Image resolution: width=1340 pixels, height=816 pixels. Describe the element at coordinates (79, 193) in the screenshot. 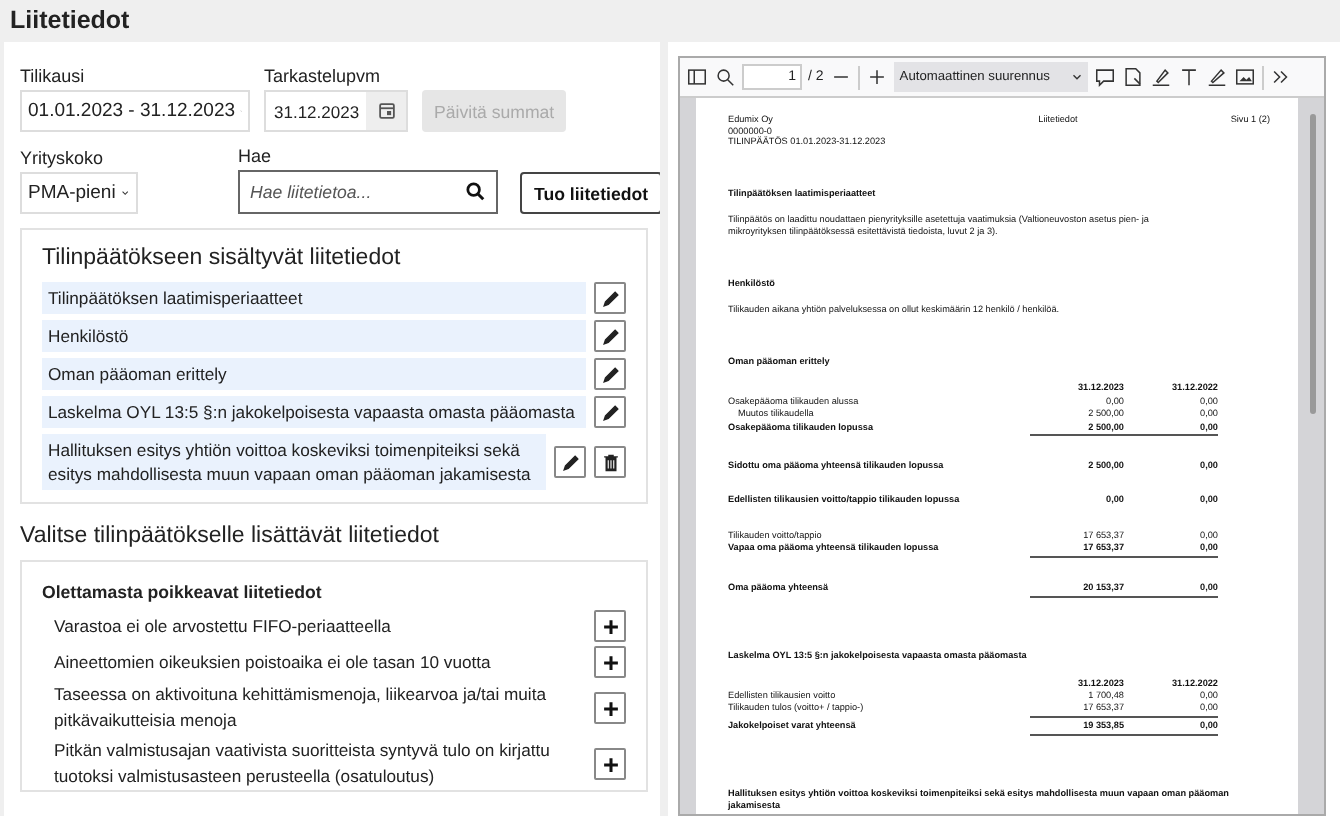

I see `size-select: PMA-pieni` at that location.